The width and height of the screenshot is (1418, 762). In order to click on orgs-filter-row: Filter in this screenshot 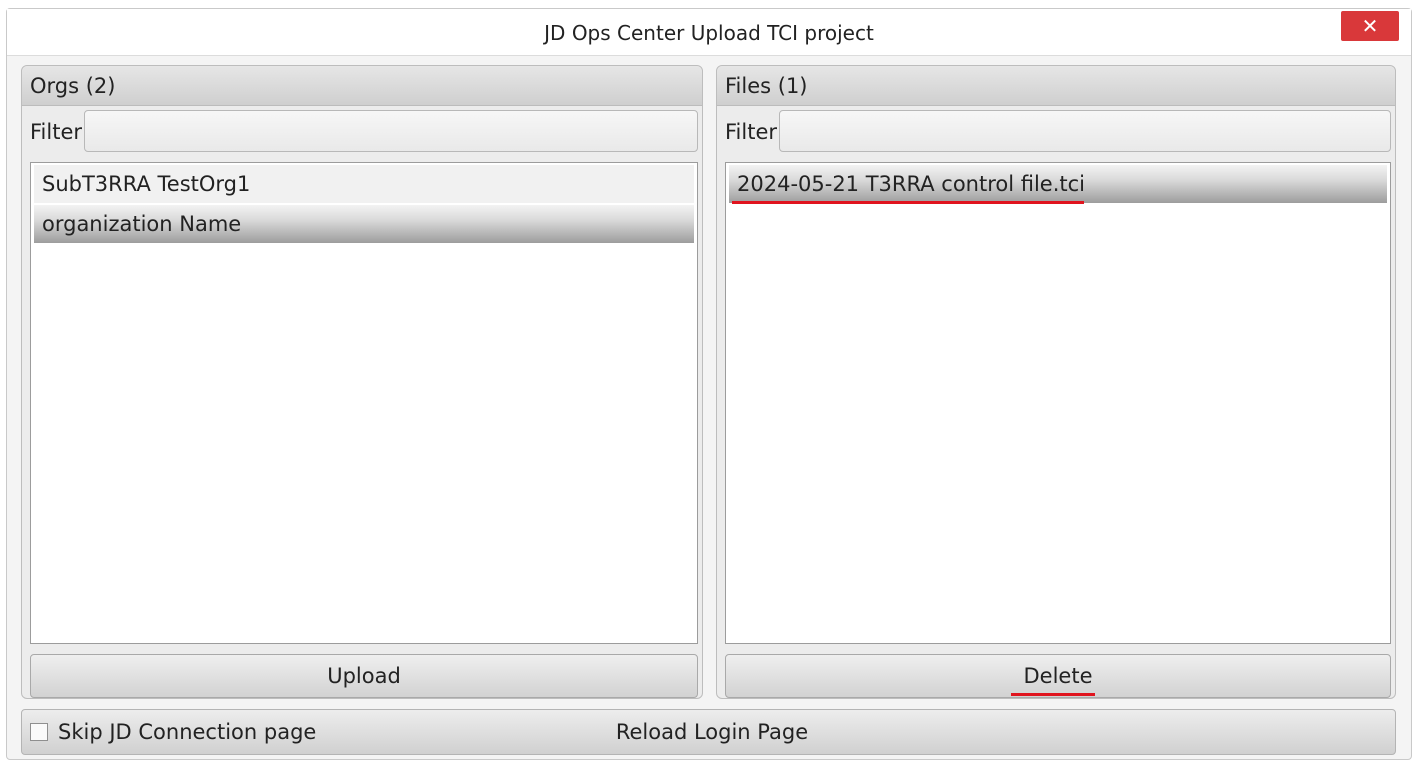, I will do `click(363, 132)`.